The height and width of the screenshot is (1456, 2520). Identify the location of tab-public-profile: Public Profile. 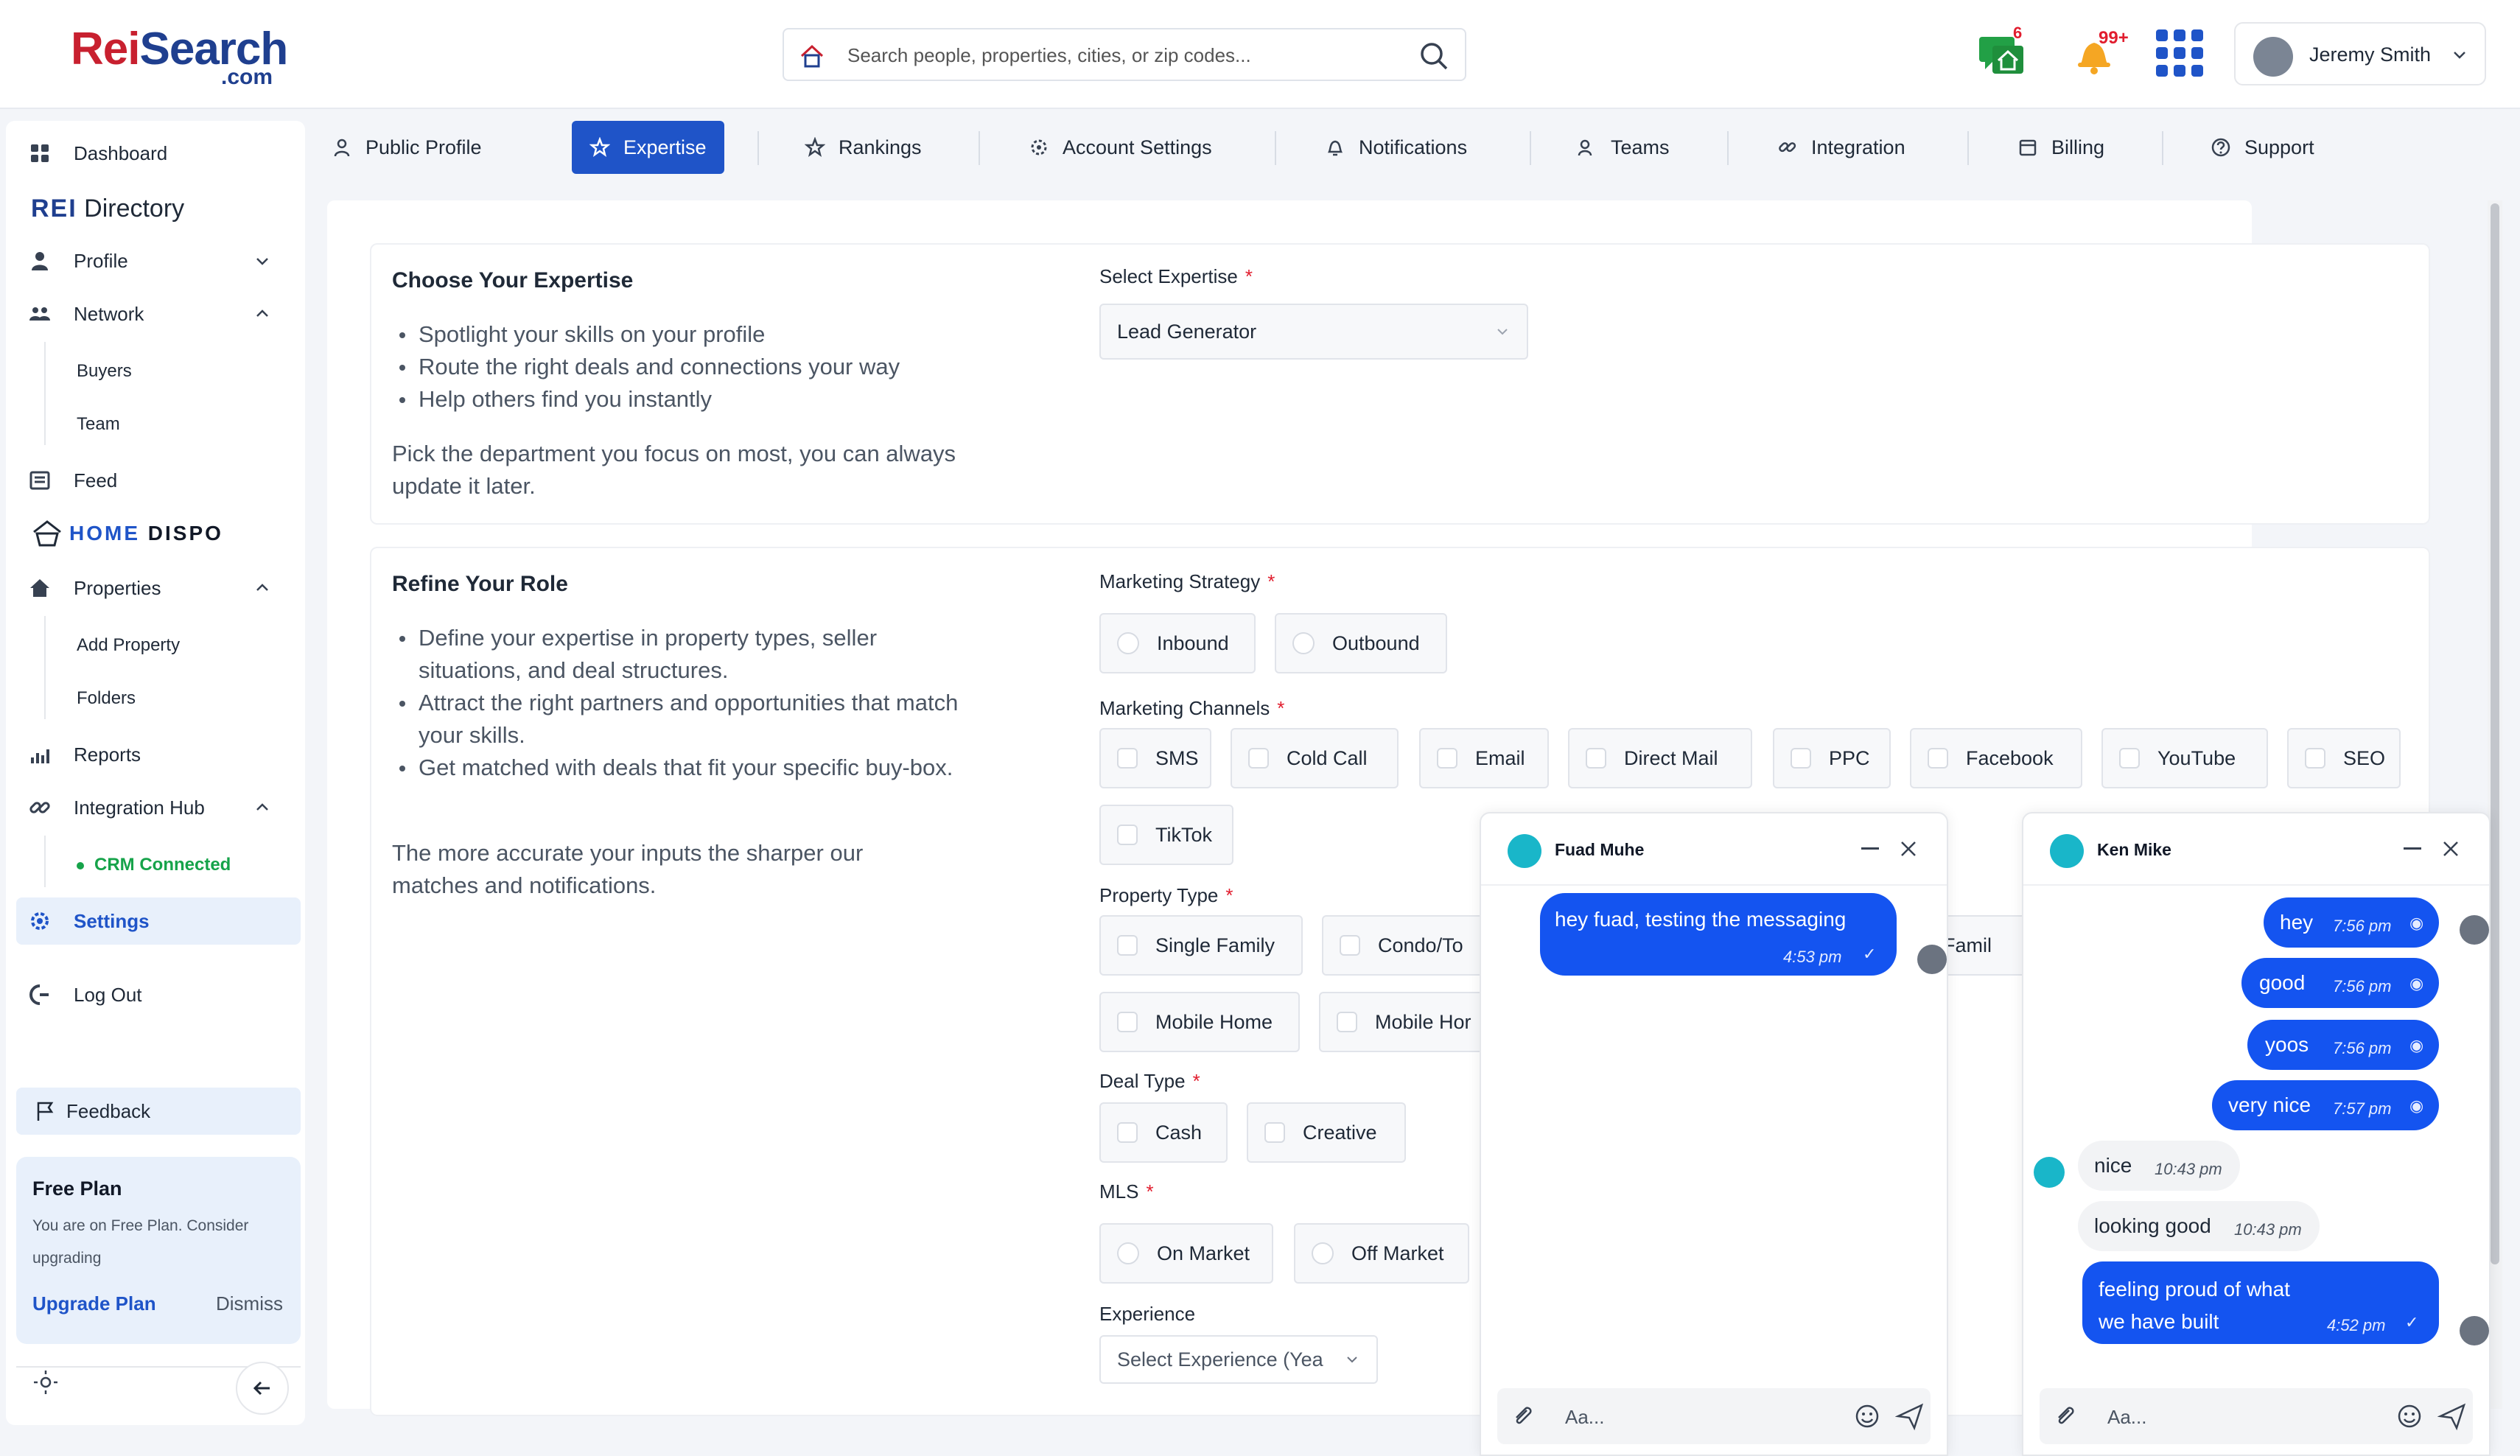
(407, 147).